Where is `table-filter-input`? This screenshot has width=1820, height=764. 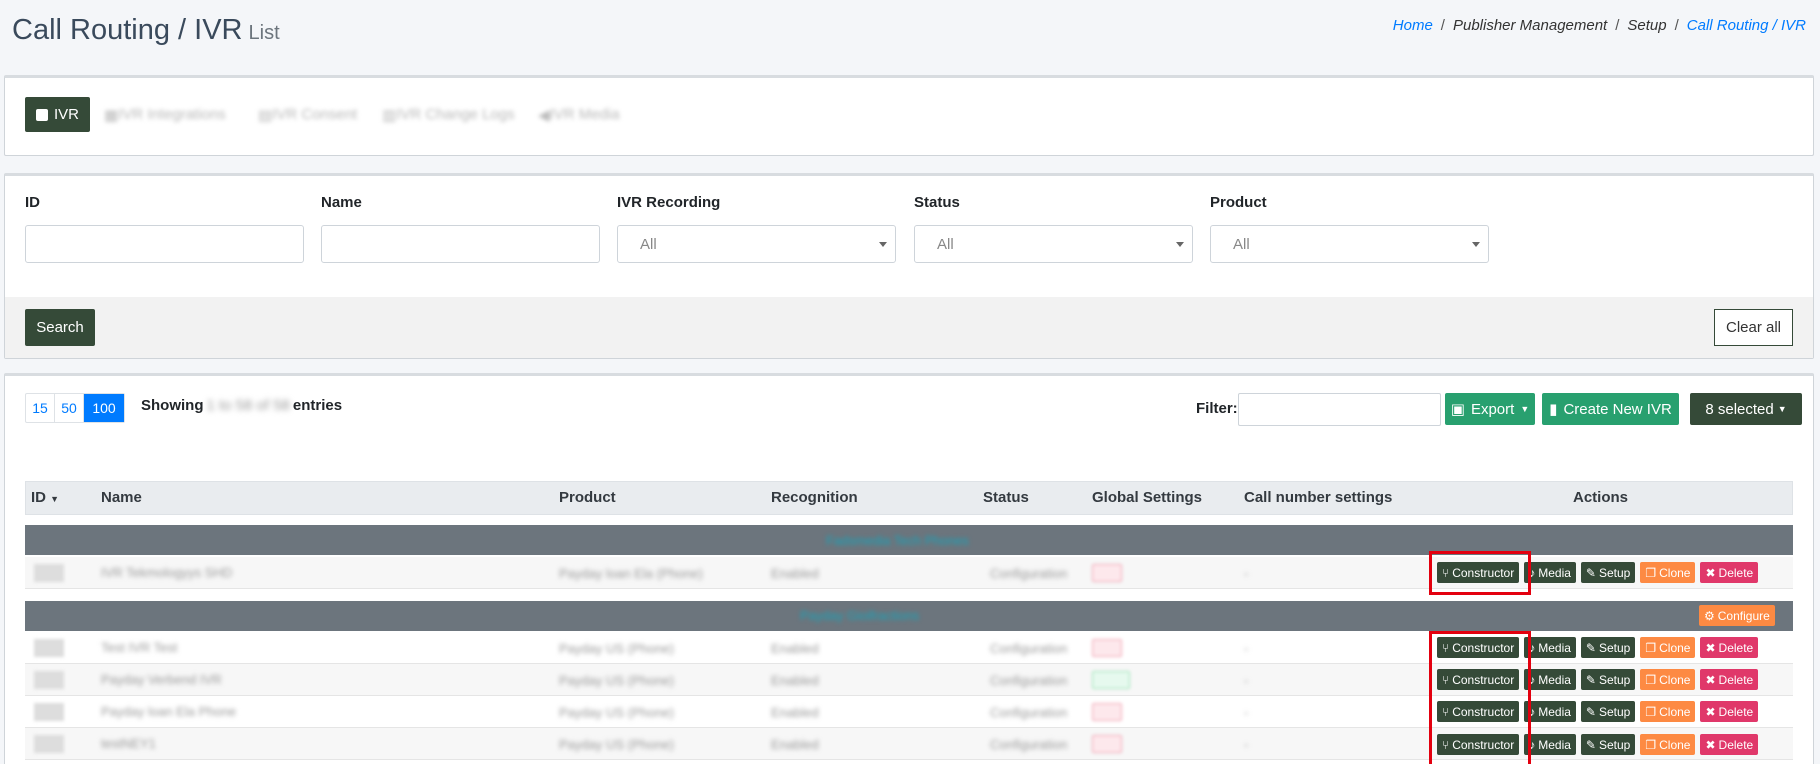 table-filter-input is located at coordinates (1339, 409).